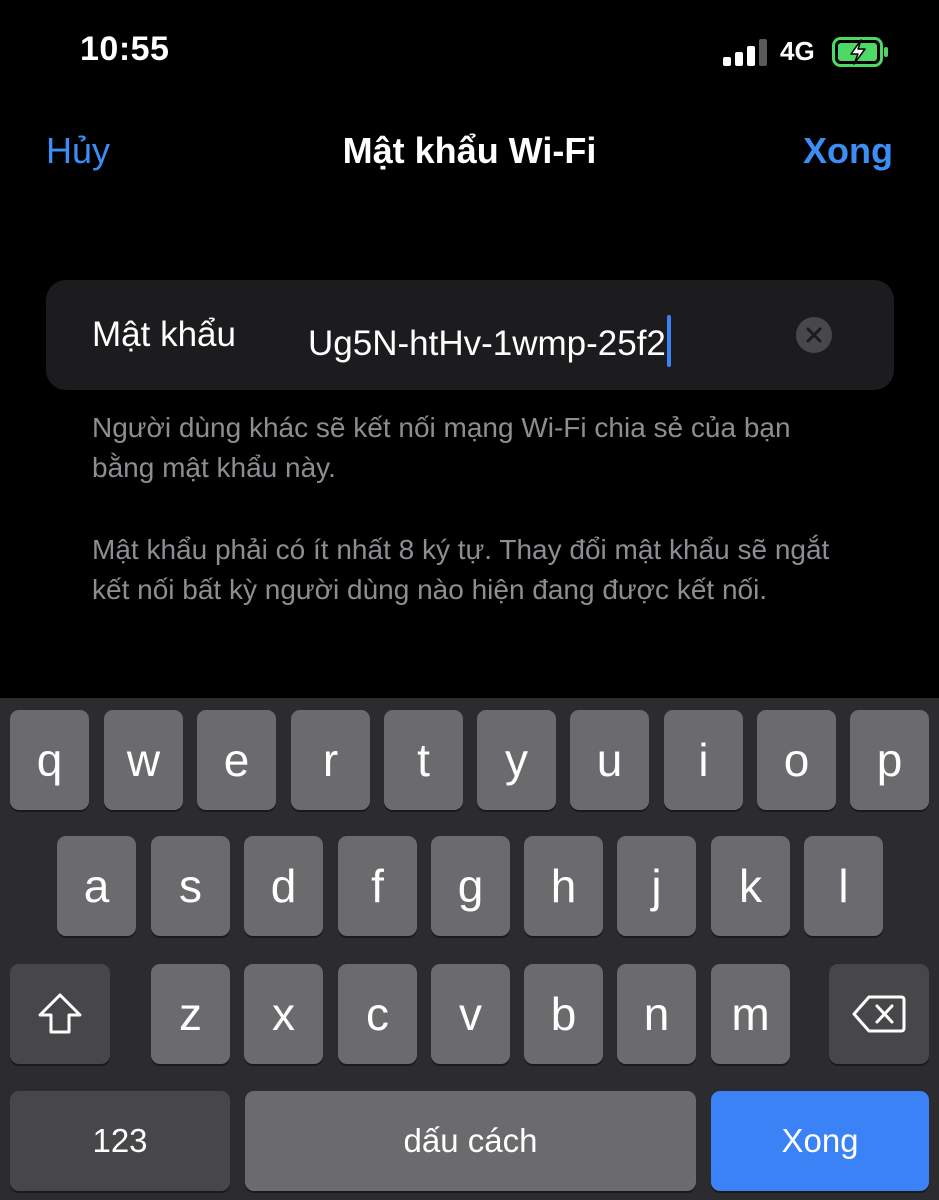 Image resolution: width=939 pixels, height=1200 pixels. Describe the element at coordinates (469, 50) in the screenshot. I see `status-bar: 10:55 4G` at that location.